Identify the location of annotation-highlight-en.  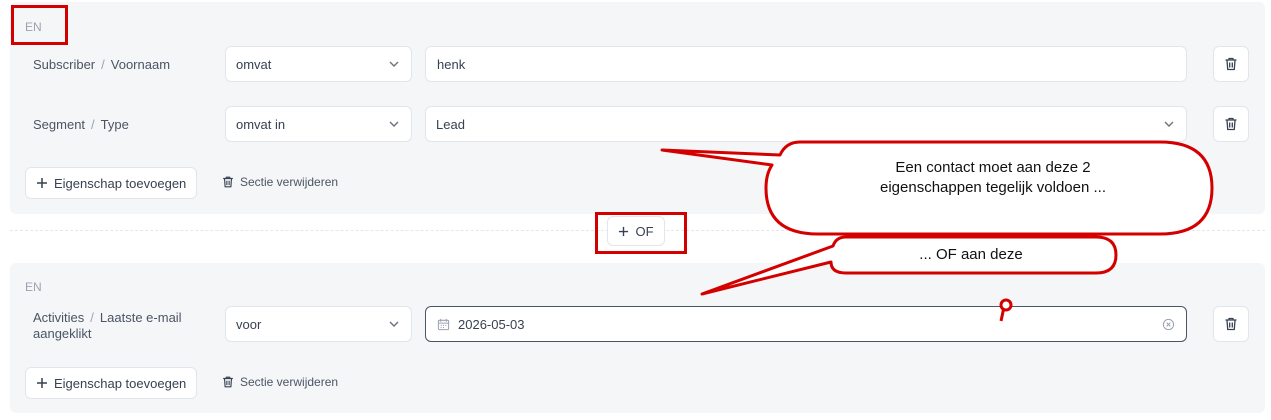
(39, 25).